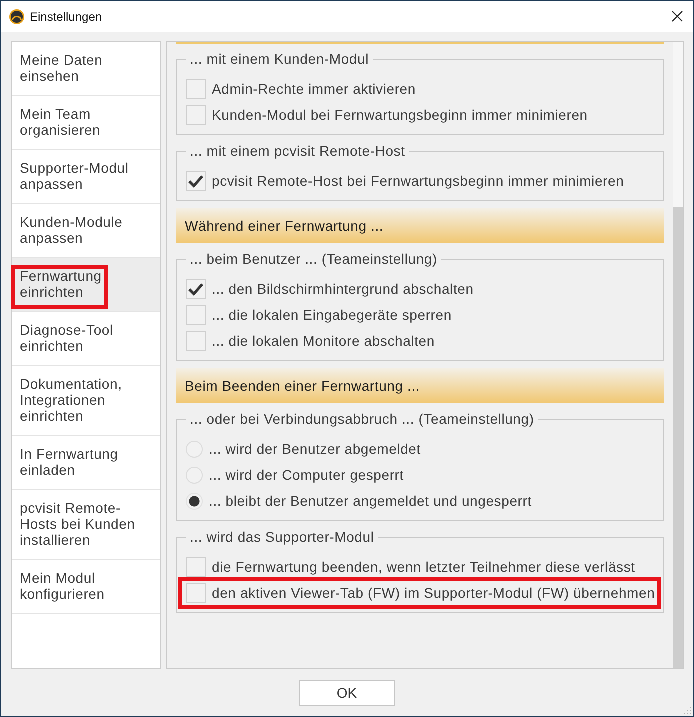 This screenshot has width=694, height=717. What do you see at coordinates (434, 593) in the screenshot?
I see `option-label: den aktiven Viewer-Tab (FW) im Supporter-Modul (FW) übernehmen` at bounding box center [434, 593].